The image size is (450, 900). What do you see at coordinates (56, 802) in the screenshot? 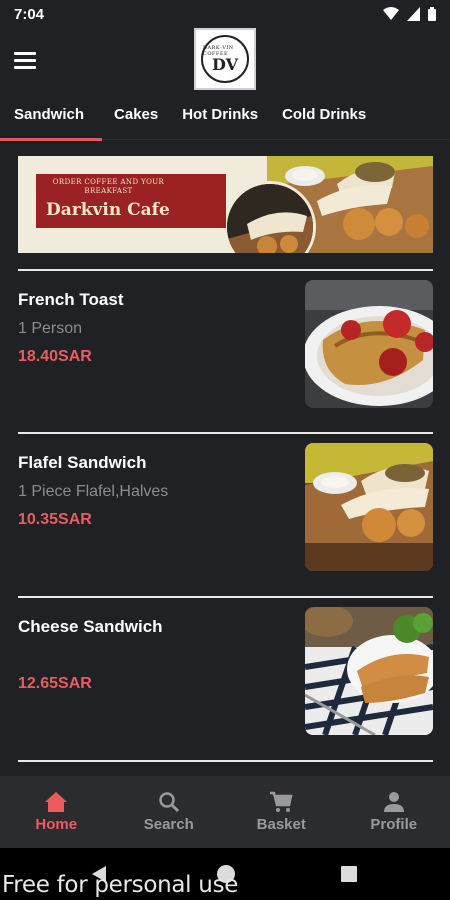
I see `home-icon` at bounding box center [56, 802].